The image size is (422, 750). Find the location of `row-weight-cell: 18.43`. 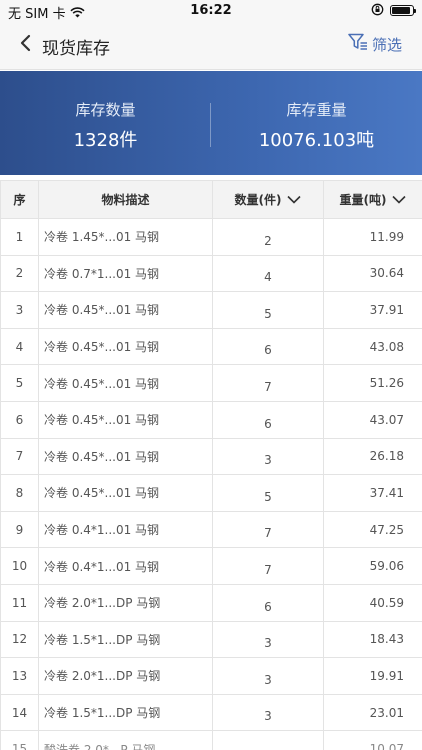

row-weight-cell: 18.43 is located at coordinates (372, 639).